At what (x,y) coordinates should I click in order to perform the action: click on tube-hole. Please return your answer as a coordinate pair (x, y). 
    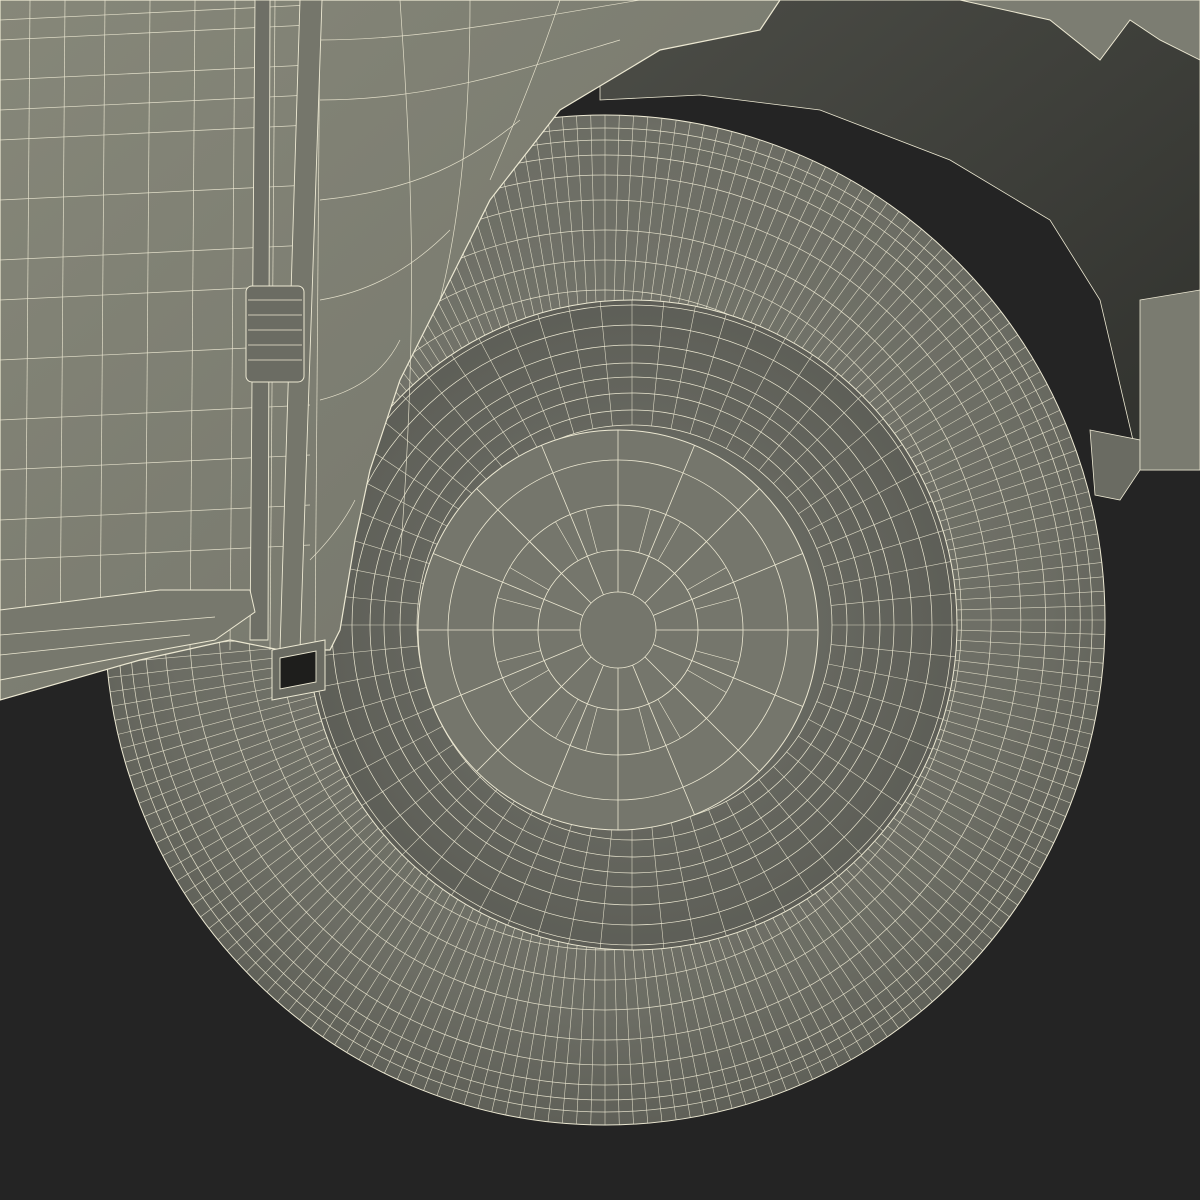
    Looking at the image, I should click on (298, 670).